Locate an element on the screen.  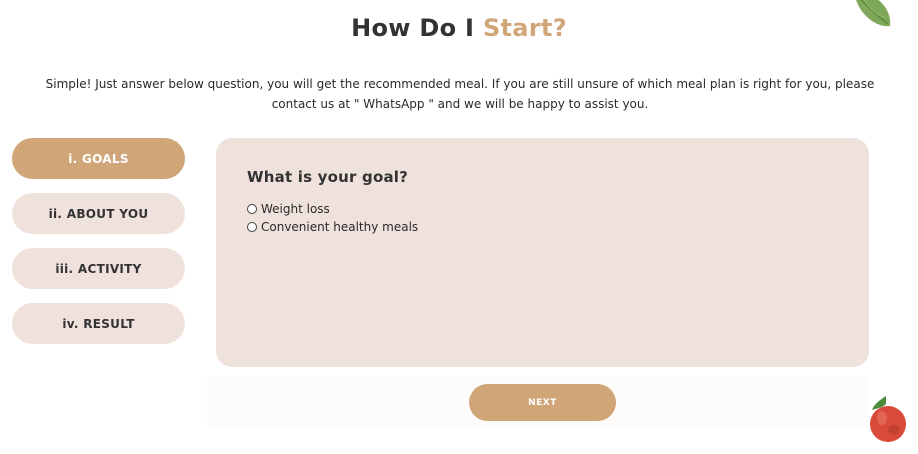
step-result-label: iv. RESULT is located at coordinates (98, 323).